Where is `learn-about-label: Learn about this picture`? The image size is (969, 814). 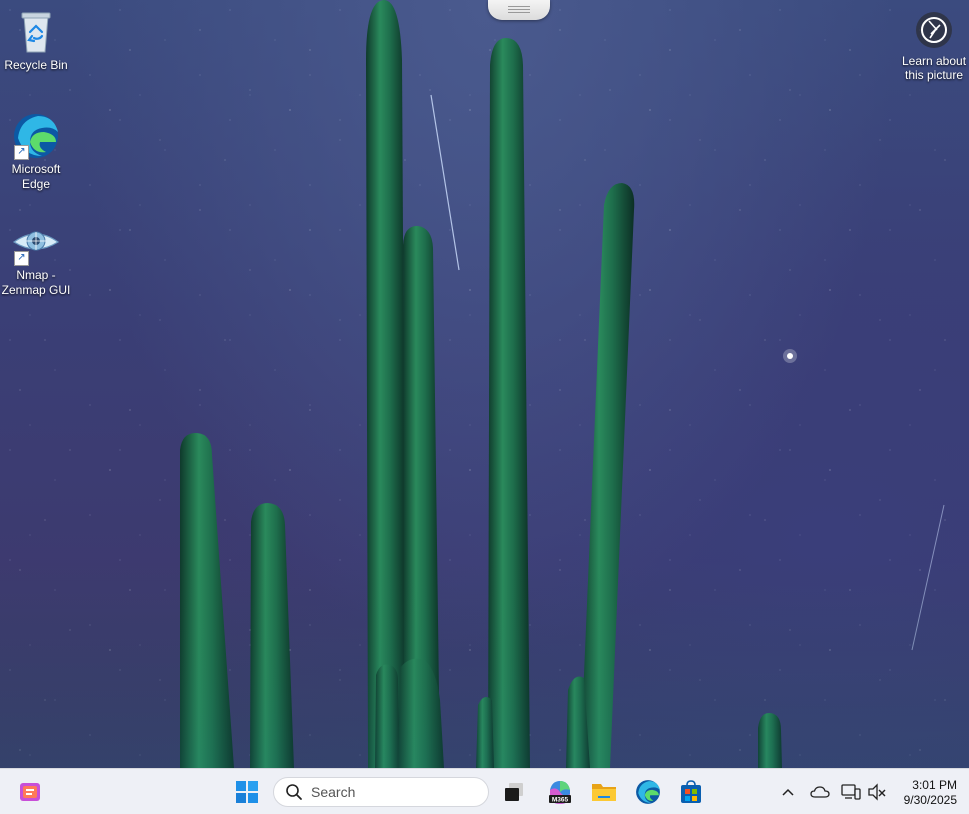 learn-about-label: Learn about this picture is located at coordinates (934, 68).